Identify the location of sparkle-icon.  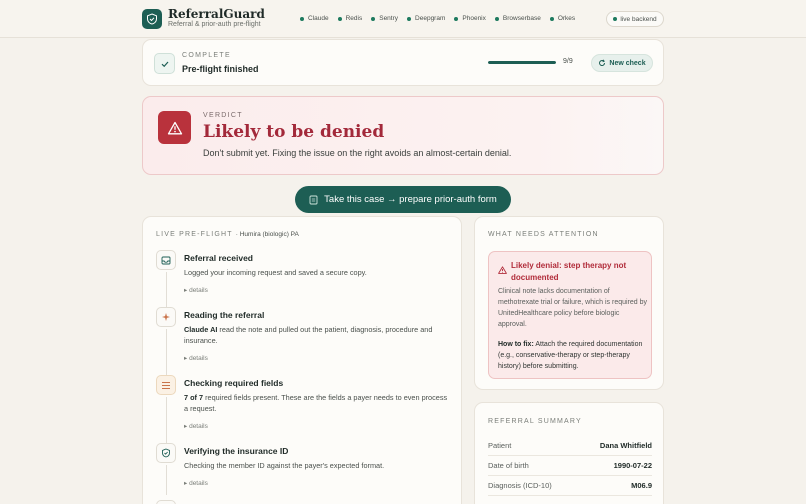
(166, 317).